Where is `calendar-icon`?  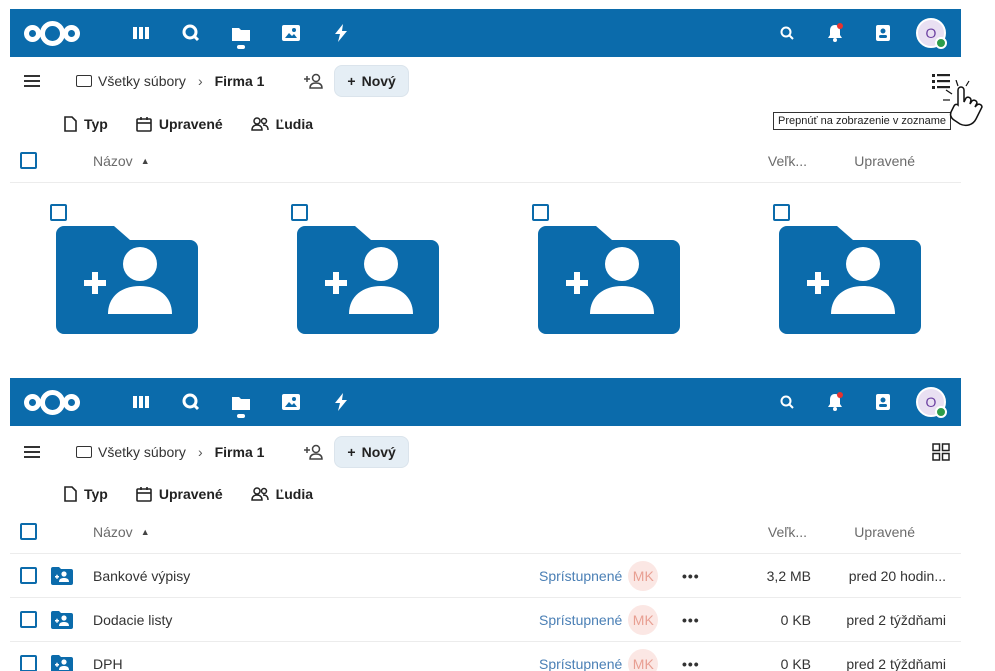 calendar-icon is located at coordinates (144, 494).